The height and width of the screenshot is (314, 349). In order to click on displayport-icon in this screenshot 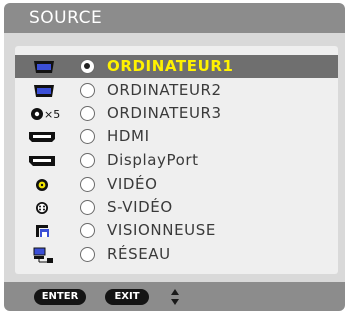, I will do `click(41, 161)`.